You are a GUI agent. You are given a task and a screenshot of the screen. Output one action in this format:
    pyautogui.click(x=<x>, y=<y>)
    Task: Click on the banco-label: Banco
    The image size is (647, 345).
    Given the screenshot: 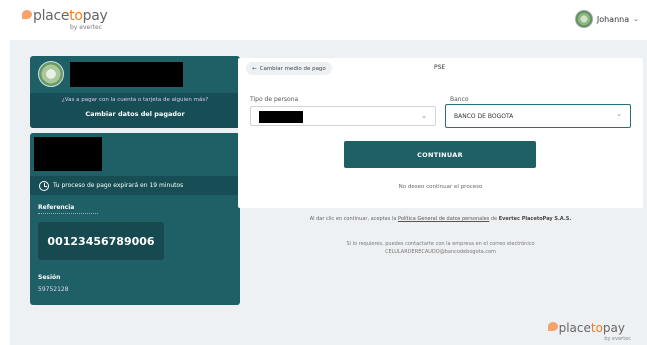 What is the action you would take?
    pyautogui.click(x=459, y=99)
    